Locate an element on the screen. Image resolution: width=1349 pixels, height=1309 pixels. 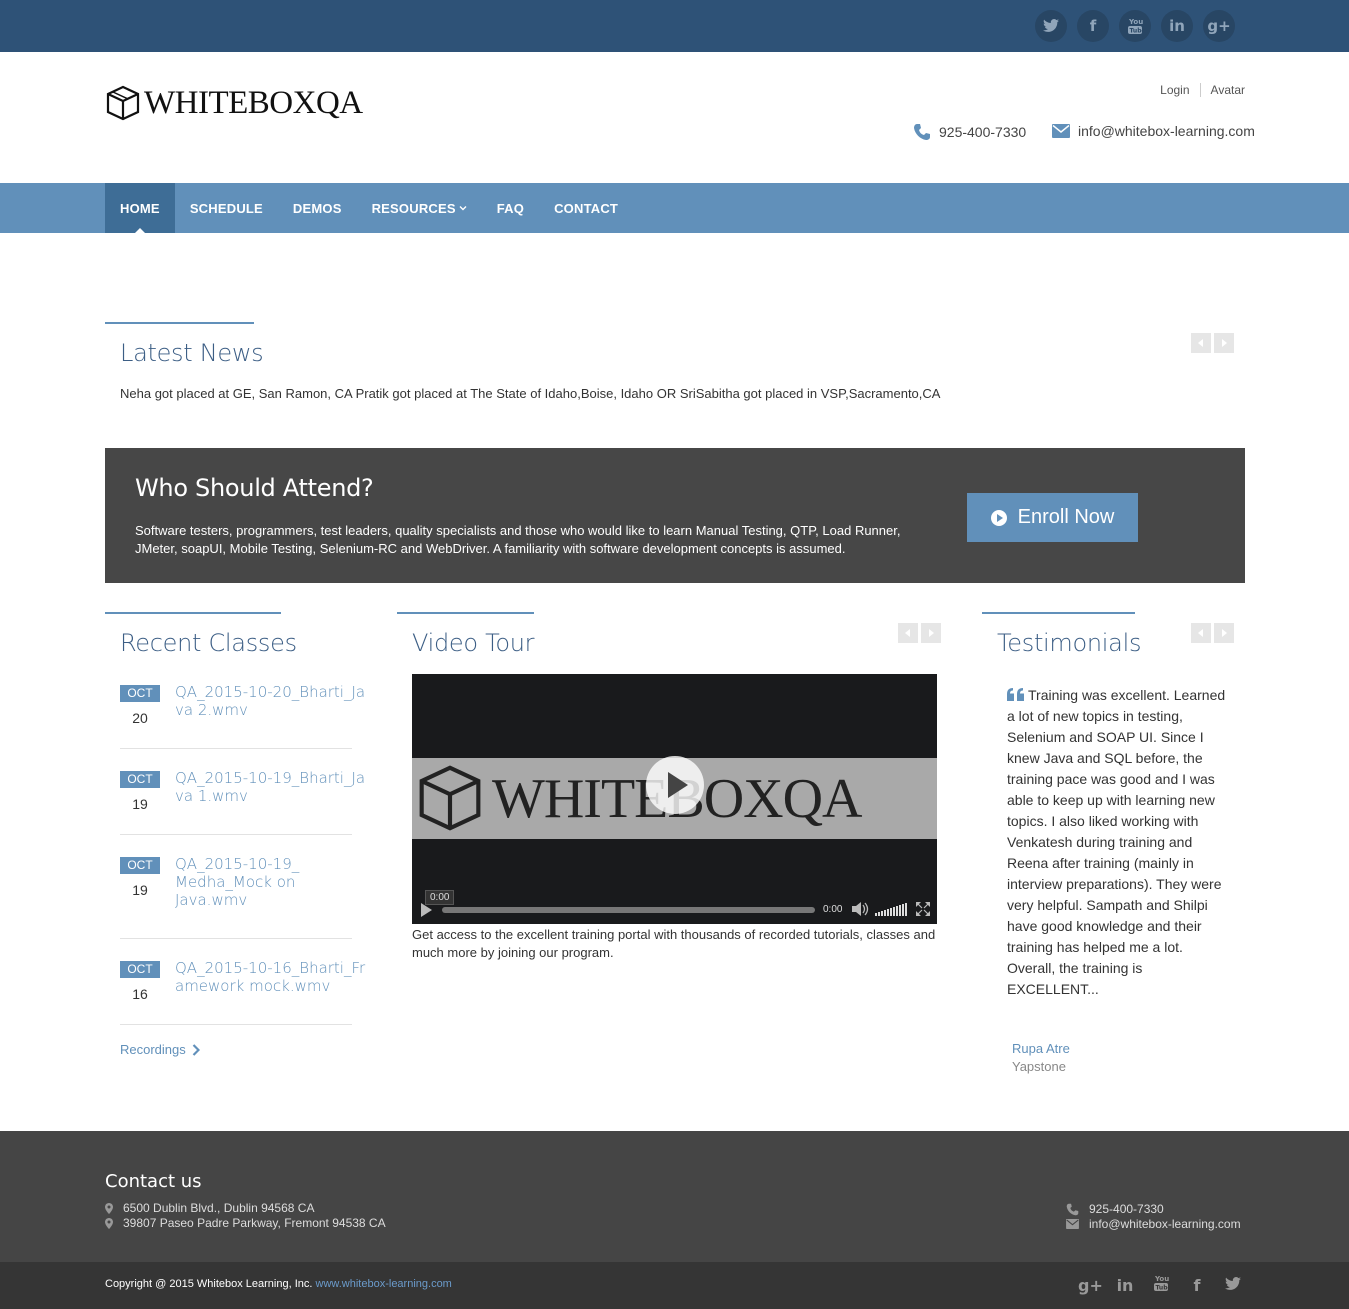
nav-schedule-label: SCHEDULE is located at coordinates (226, 208).